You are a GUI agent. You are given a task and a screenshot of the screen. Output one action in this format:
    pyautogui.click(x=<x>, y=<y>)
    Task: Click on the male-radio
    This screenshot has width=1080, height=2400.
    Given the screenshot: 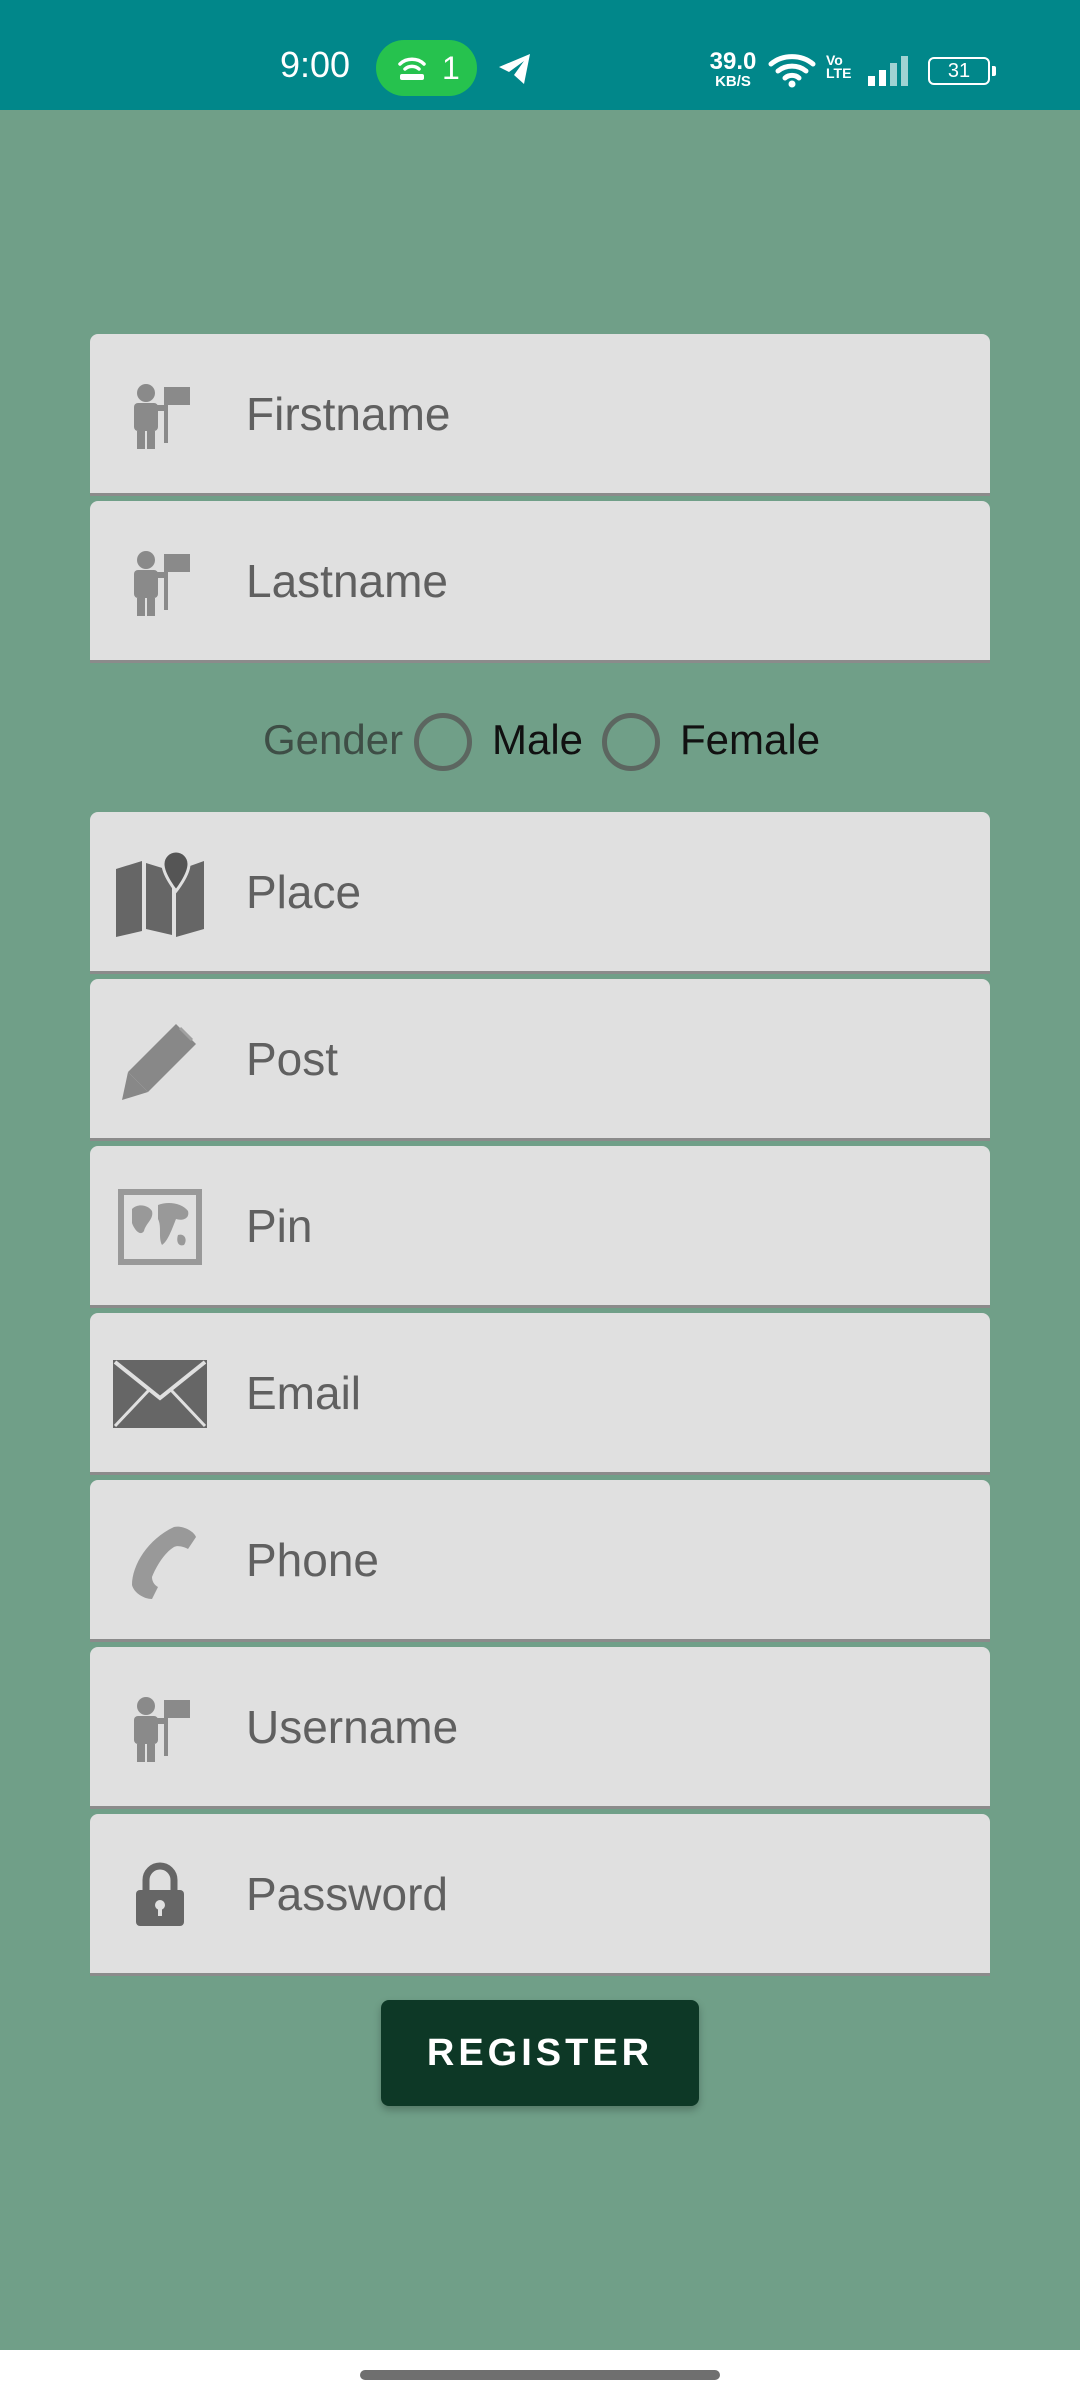 What is the action you would take?
    pyautogui.click(x=443, y=742)
    